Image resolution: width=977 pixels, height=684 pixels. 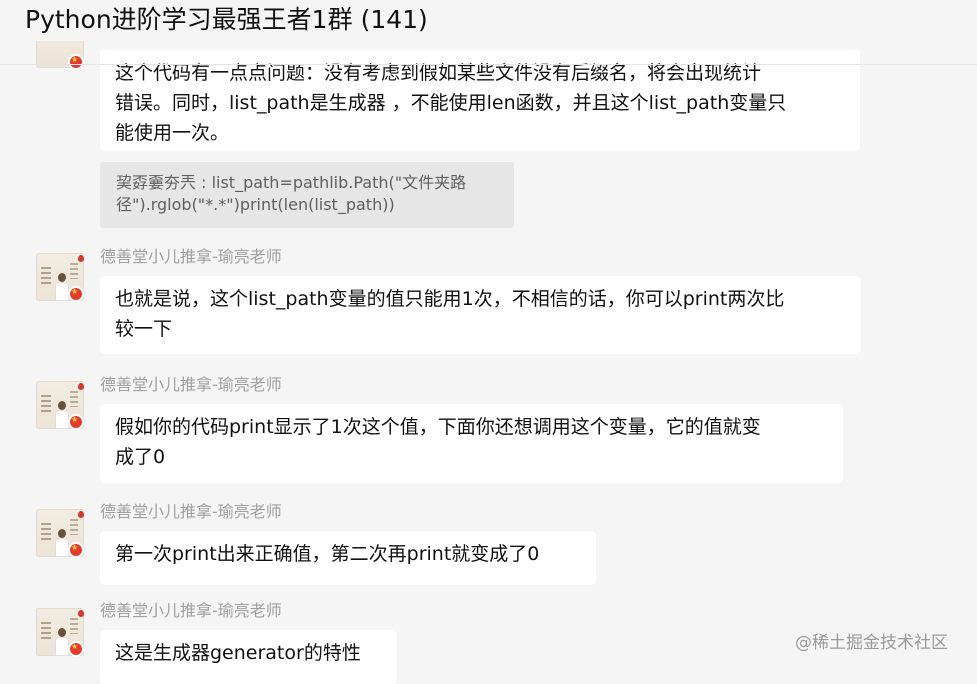 What do you see at coordinates (488, 20) in the screenshot?
I see `chat-header: Python进阶学习最强王者1群 (141)` at bounding box center [488, 20].